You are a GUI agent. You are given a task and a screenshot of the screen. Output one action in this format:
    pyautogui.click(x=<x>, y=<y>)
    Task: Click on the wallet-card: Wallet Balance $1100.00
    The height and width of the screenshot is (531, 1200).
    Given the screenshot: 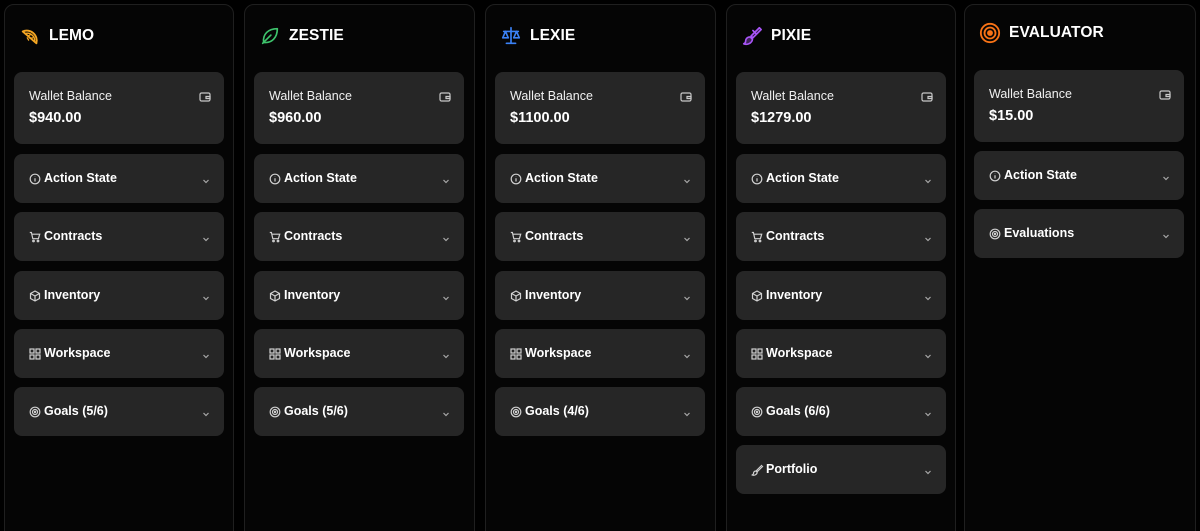 What is the action you would take?
    pyautogui.click(x=600, y=108)
    